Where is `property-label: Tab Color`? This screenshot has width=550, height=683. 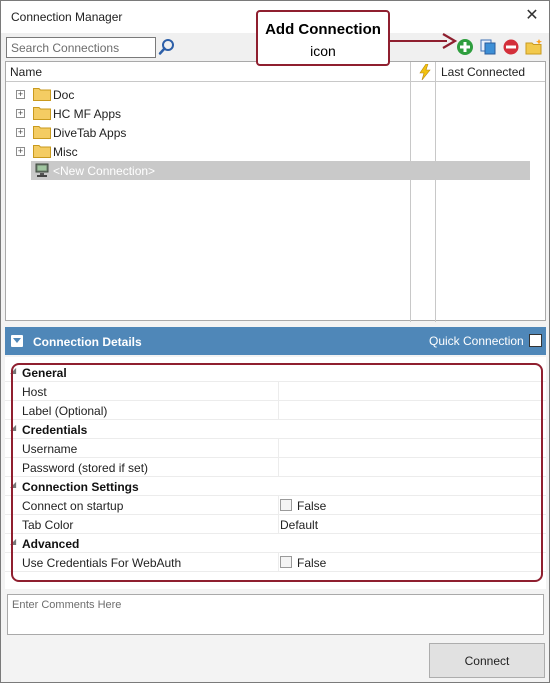 property-label: Tab Color is located at coordinates (48, 525).